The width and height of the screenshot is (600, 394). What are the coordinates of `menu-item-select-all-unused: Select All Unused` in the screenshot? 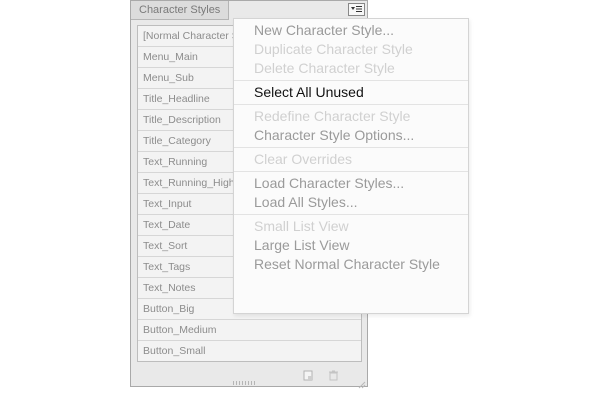 It's located at (351, 92).